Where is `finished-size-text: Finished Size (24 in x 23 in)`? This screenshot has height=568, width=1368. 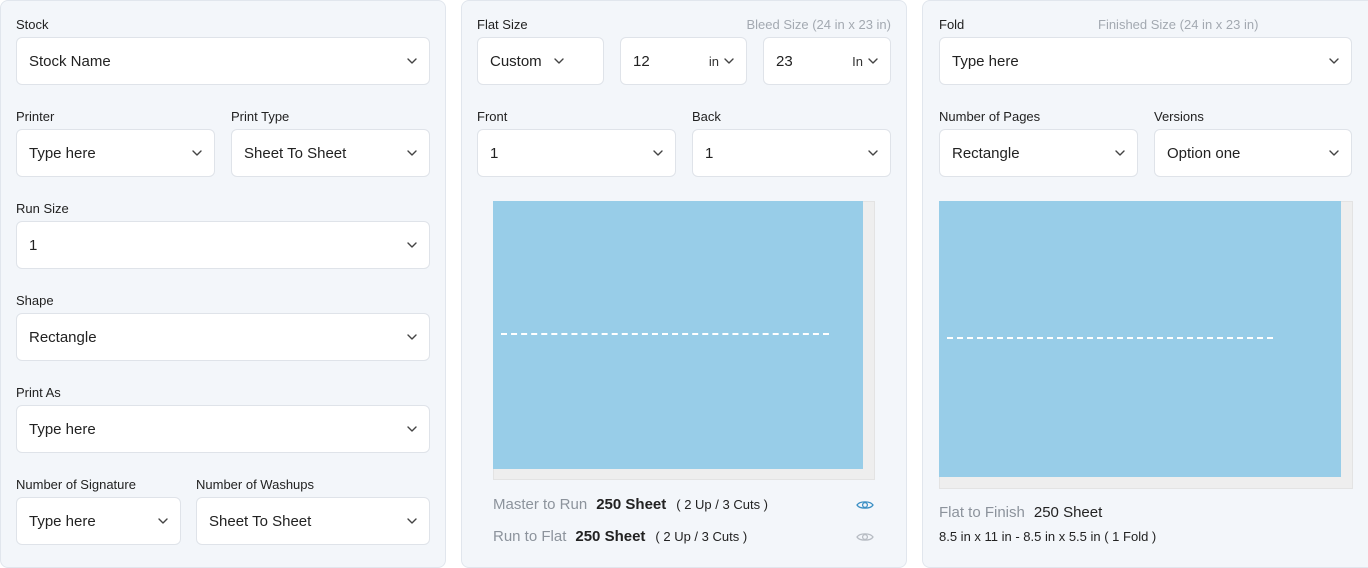
finished-size-text: Finished Size (24 in x 23 in) is located at coordinates (1178, 24).